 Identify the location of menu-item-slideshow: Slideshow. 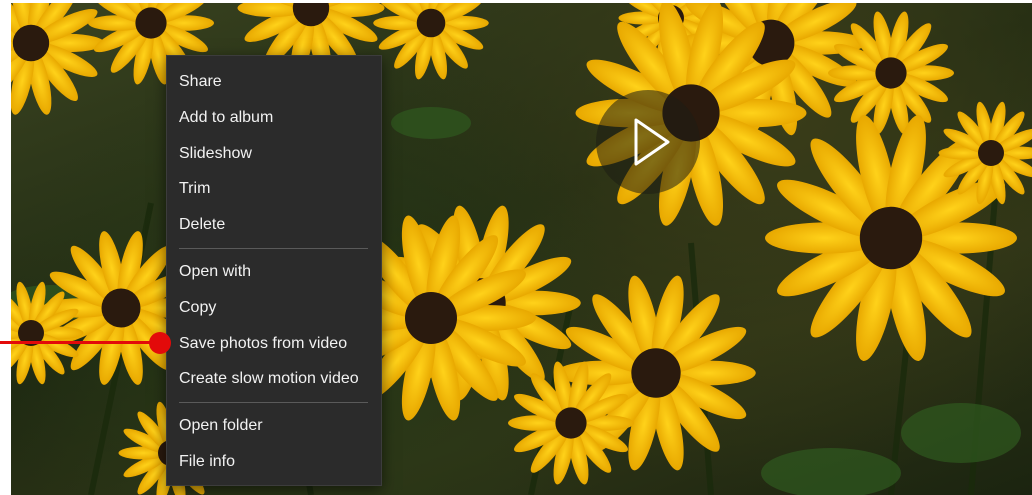
(274, 154).